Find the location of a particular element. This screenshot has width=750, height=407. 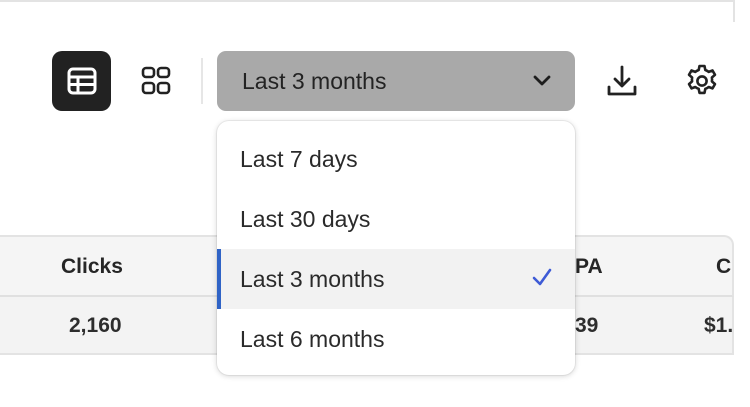

settings-button is located at coordinates (702, 81).